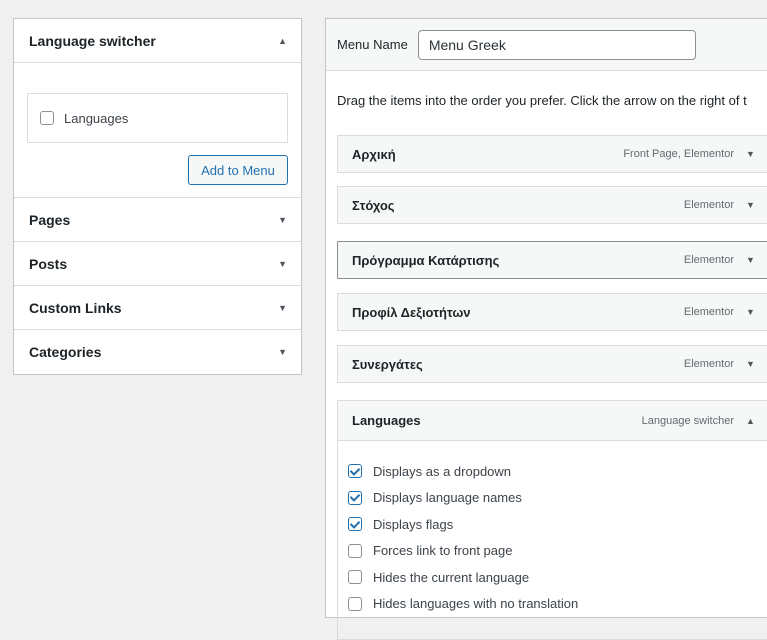  What do you see at coordinates (678, 154) in the screenshot?
I see `menu-item-type: Front Page, Elementor` at bounding box center [678, 154].